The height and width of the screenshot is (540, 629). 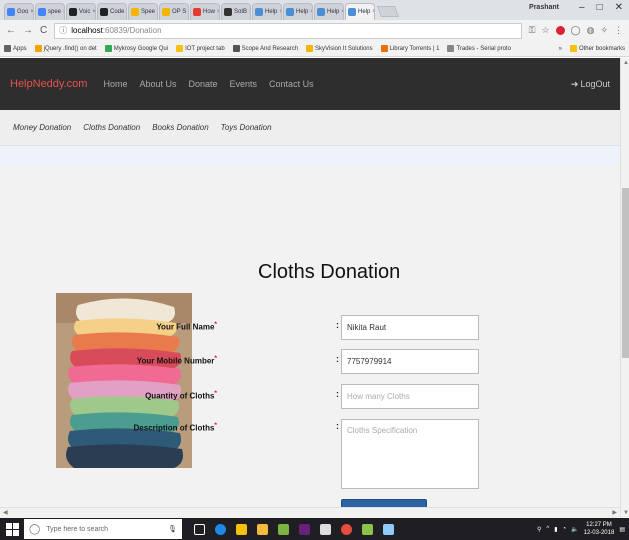 I want to click on vertical-scrollbar: ▲ ▼, so click(x=624, y=288).